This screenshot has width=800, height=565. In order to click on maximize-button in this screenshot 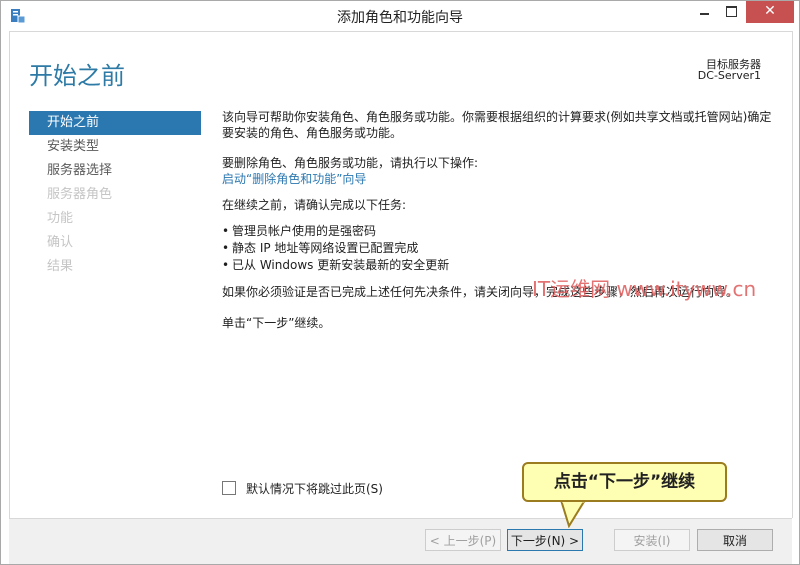, I will do `click(731, 12)`.